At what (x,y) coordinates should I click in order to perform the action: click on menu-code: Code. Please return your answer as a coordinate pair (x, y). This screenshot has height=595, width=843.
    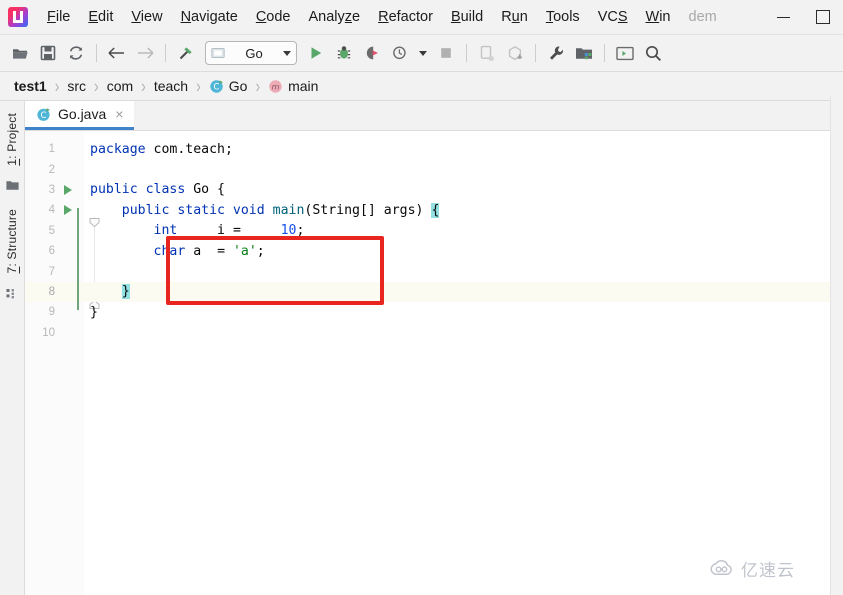
    Looking at the image, I should click on (273, 17).